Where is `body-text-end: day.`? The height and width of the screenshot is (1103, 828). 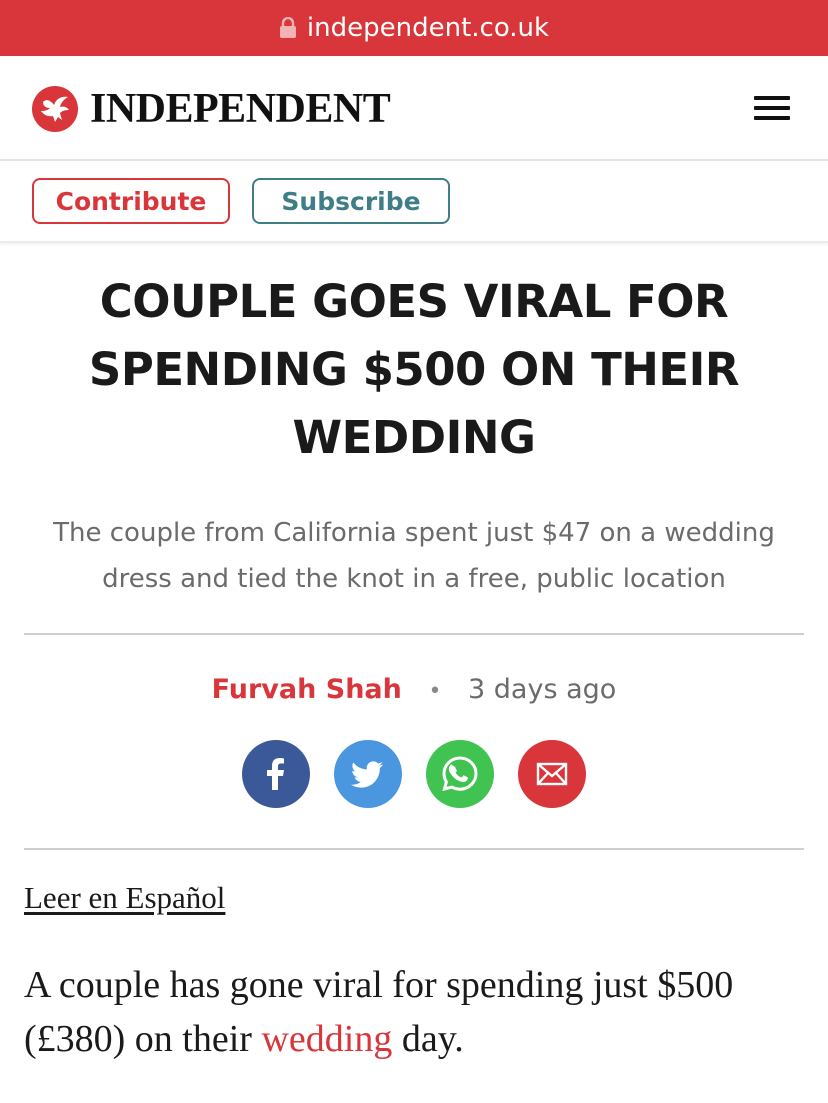 body-text-end: day. is located at coordinates (428, 1039).